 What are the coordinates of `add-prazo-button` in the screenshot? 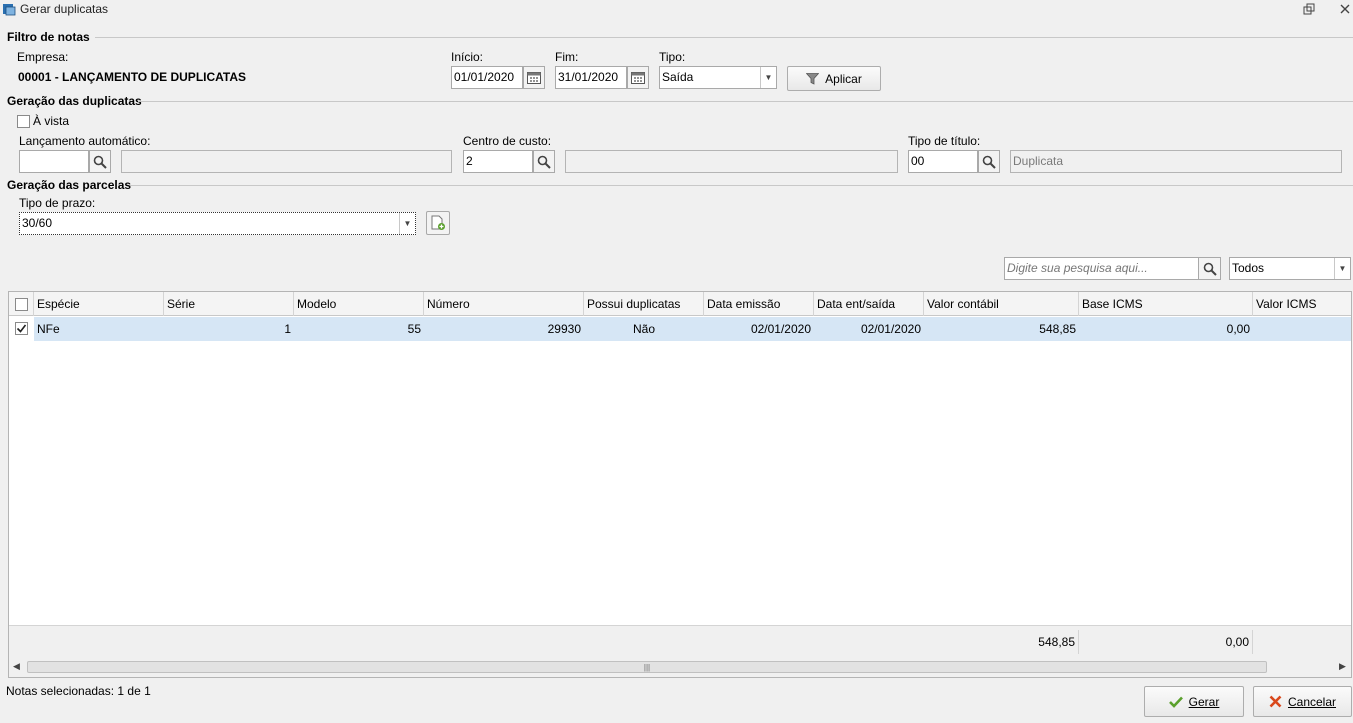 It's located at (438, 223).